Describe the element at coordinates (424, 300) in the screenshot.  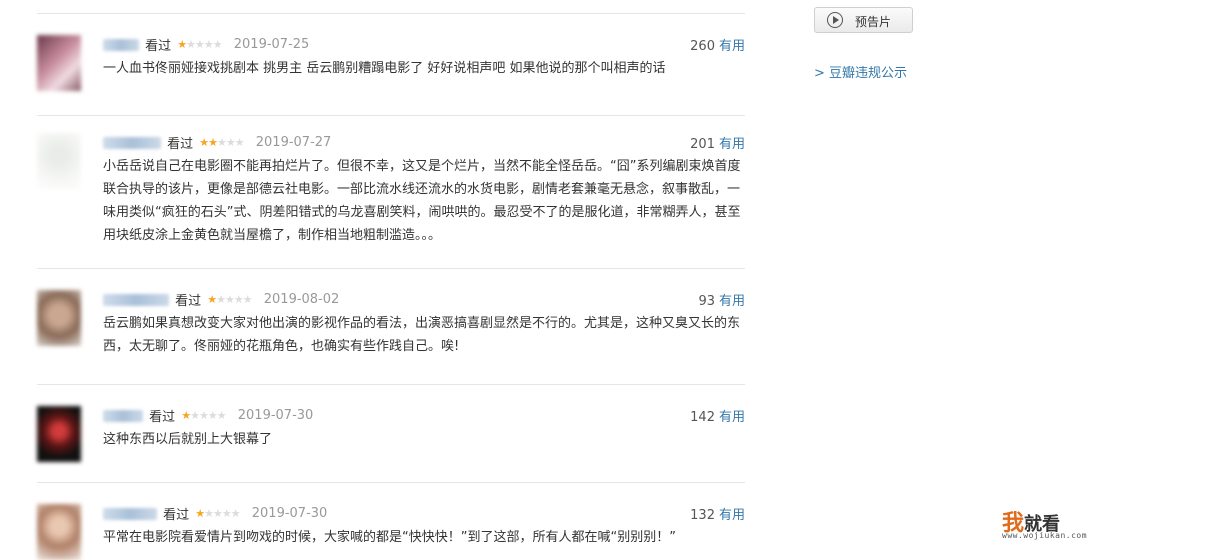
I see `comment-meta: 看过 ★★★★★ 2019-08-02 93 有用` at that location.